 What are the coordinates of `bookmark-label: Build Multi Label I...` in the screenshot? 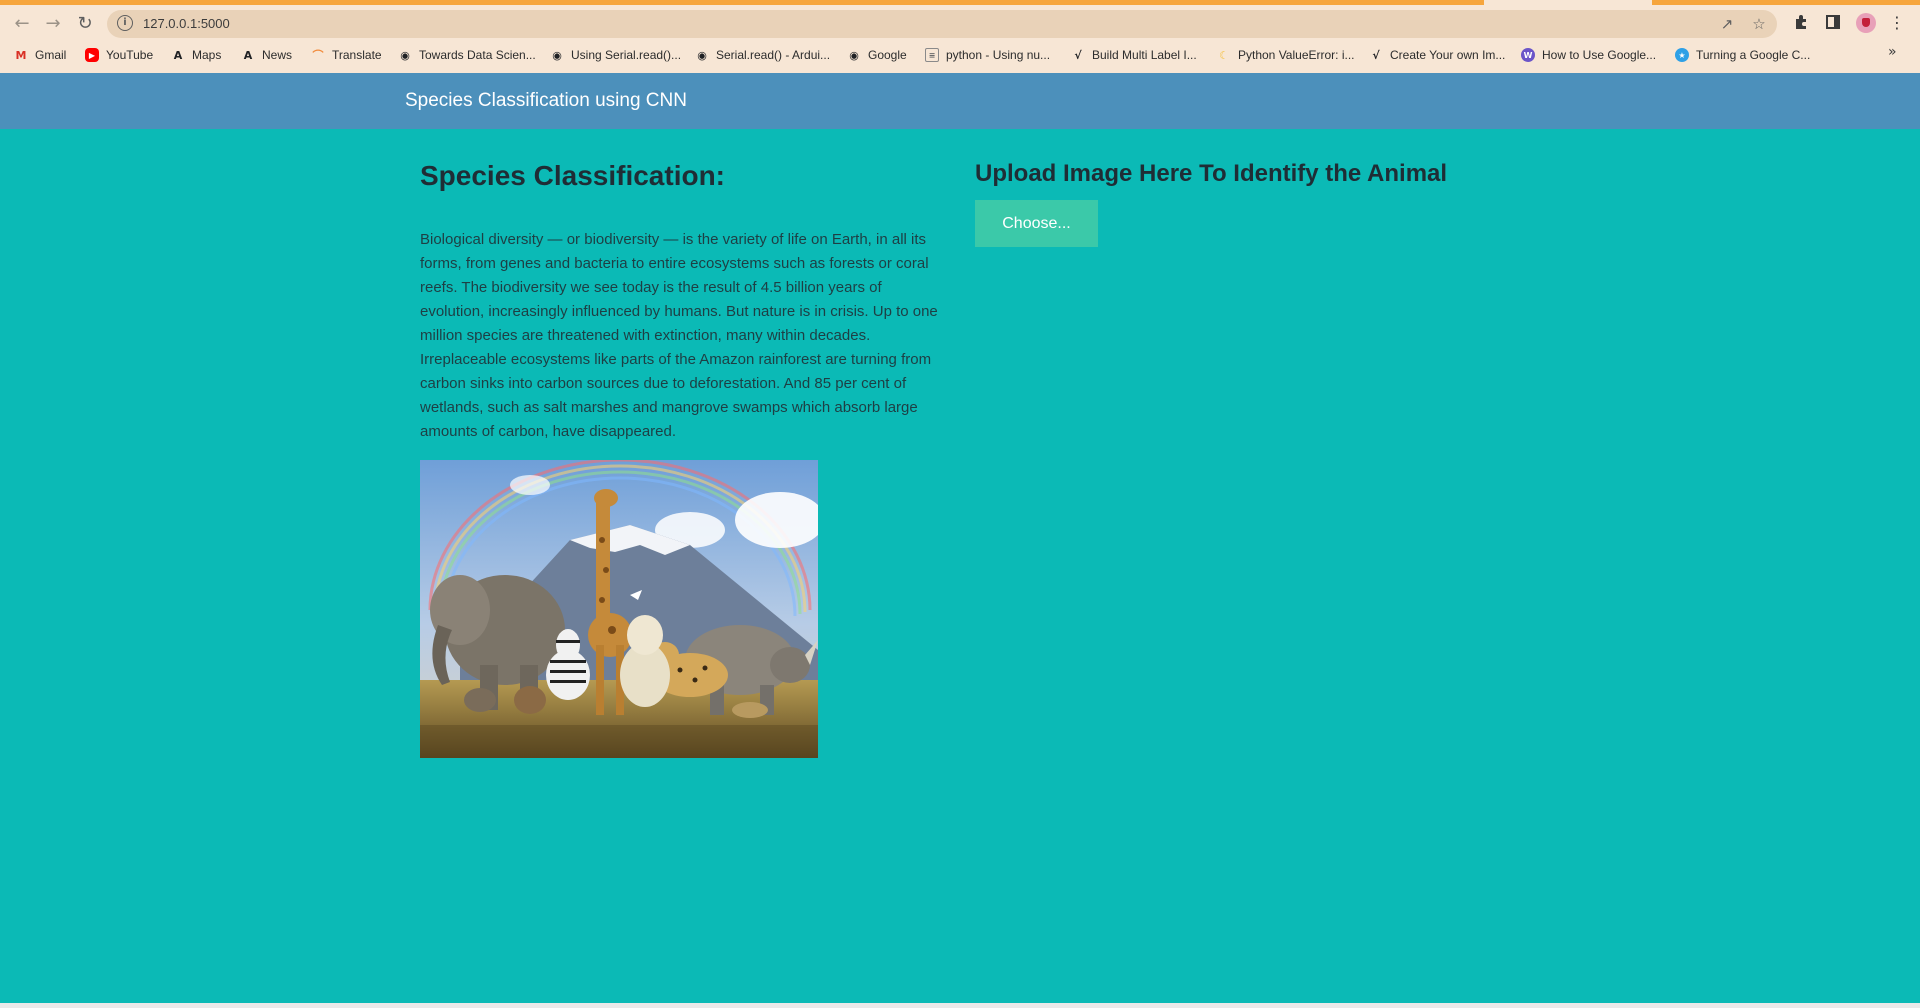 It's located at (1144, 55).